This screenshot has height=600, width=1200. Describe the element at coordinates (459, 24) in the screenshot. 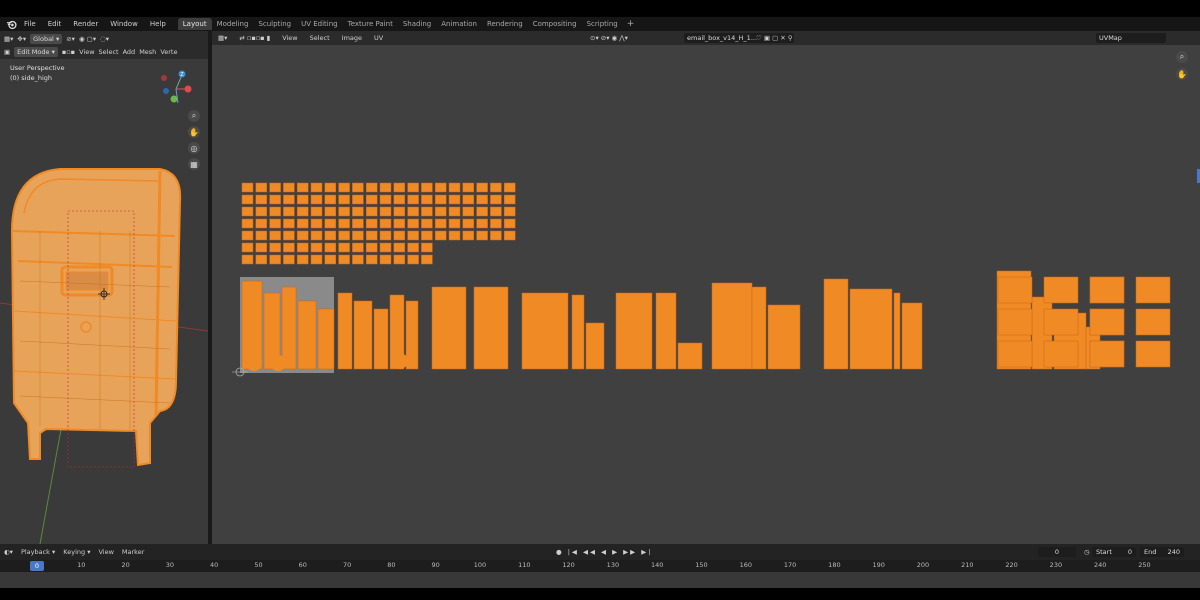

I see `tab-animation: Animation` at that location.